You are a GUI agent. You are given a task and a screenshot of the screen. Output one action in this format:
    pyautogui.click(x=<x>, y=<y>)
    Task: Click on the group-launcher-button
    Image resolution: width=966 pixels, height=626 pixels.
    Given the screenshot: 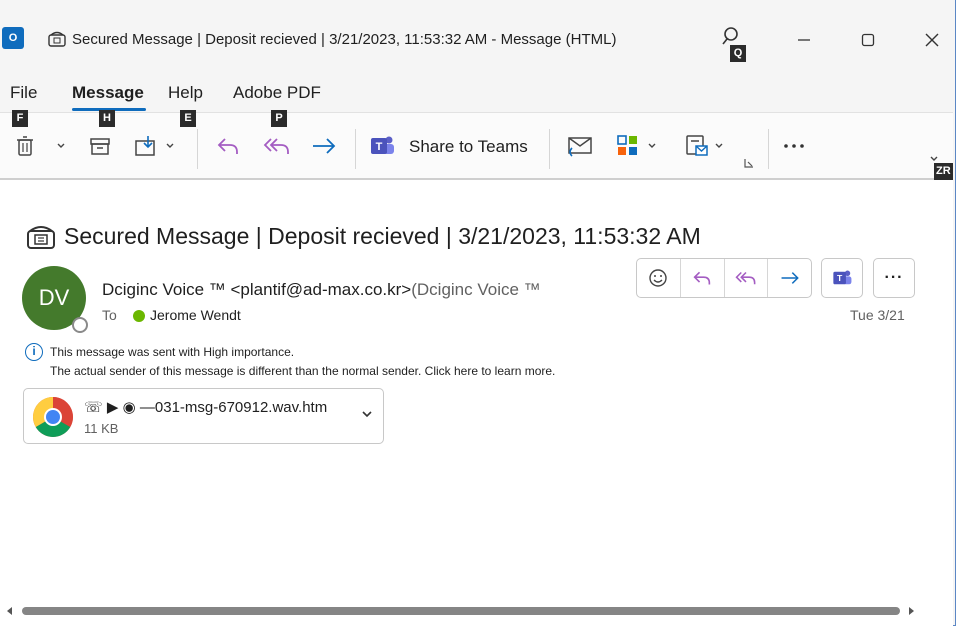 What is the action you would take?
    pyautogui.click(x=749, y=163)
    